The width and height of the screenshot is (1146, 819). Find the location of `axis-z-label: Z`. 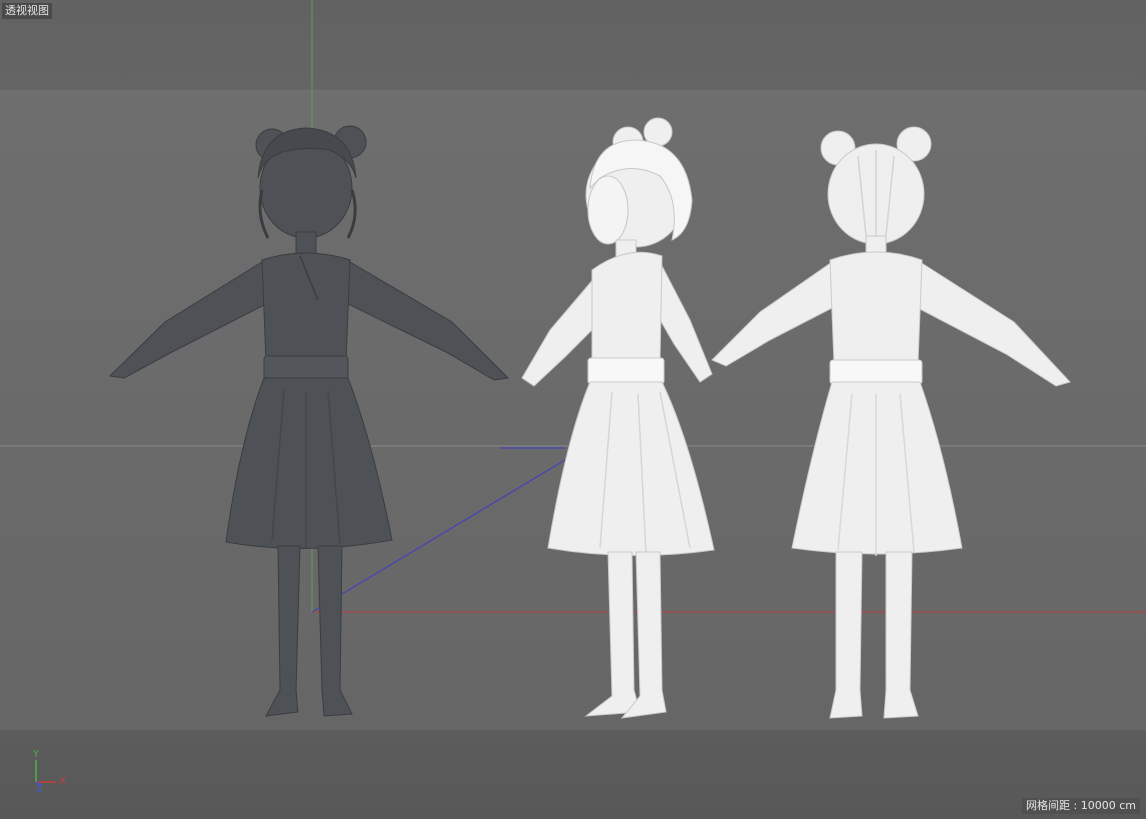

axis-z-label: Z is located at coordinates (39, 789).